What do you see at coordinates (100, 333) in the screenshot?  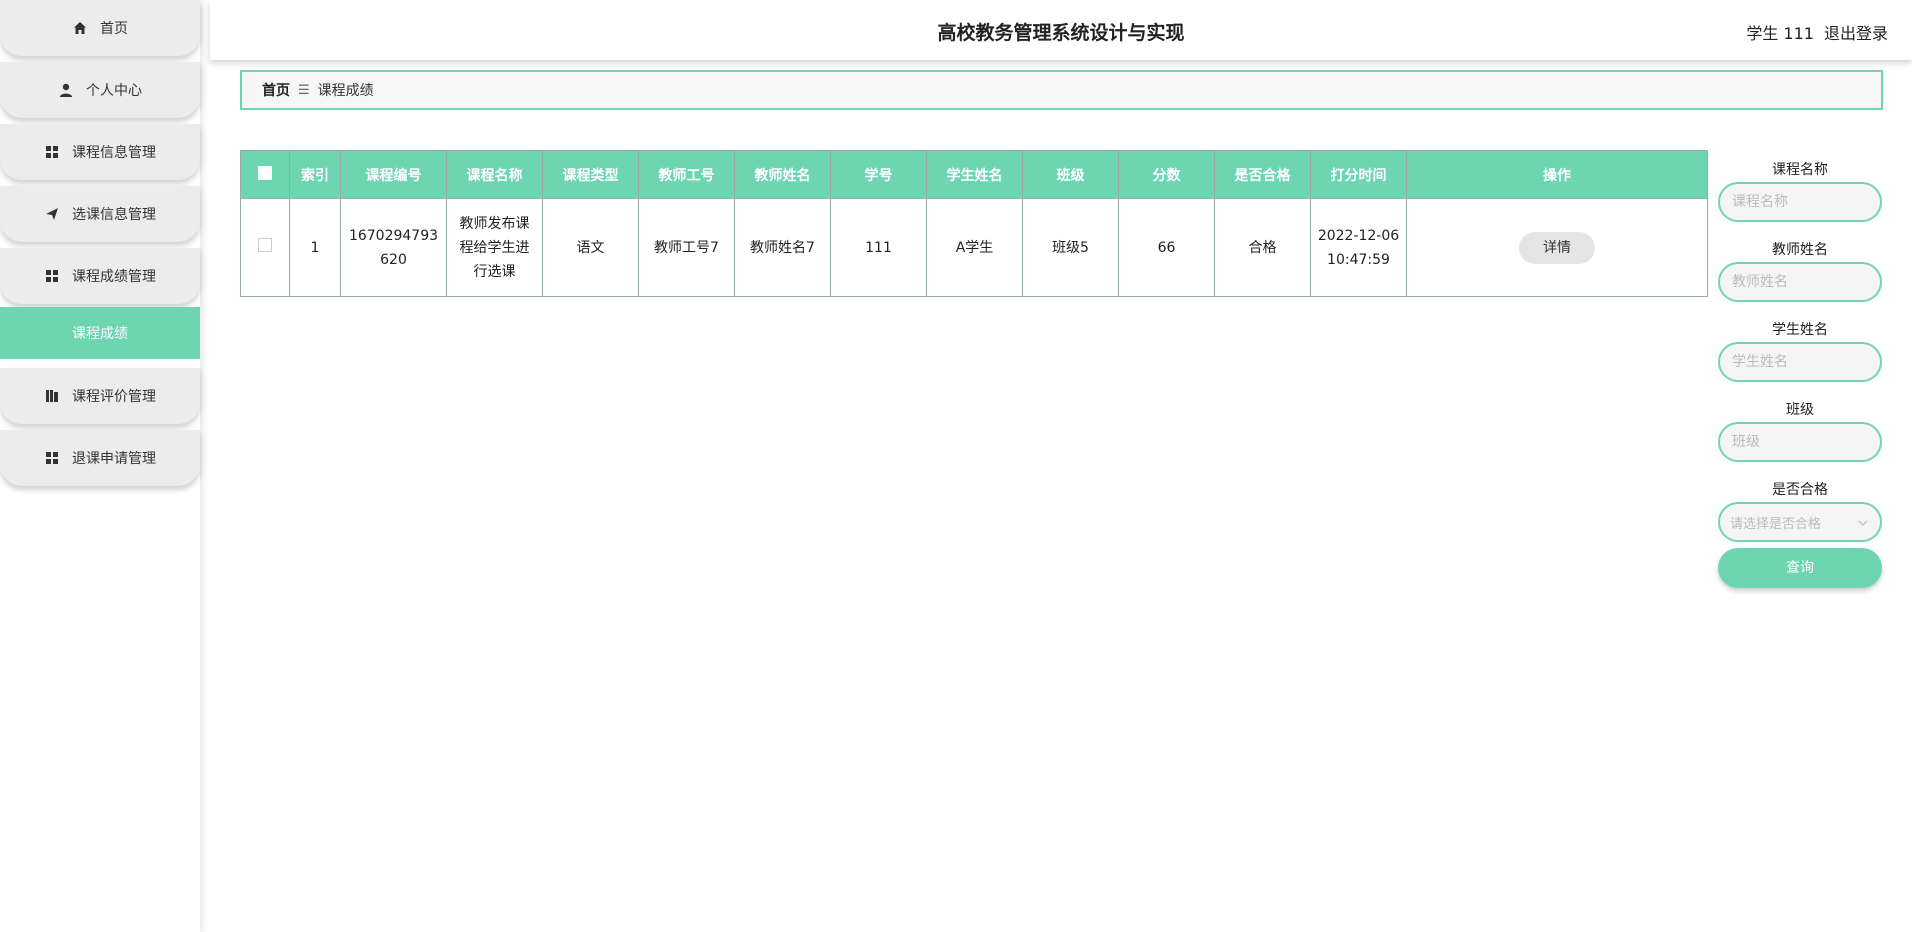 I see `sidebar-subitem-course-score: 课程成绩` at bounding box center [100, 333].